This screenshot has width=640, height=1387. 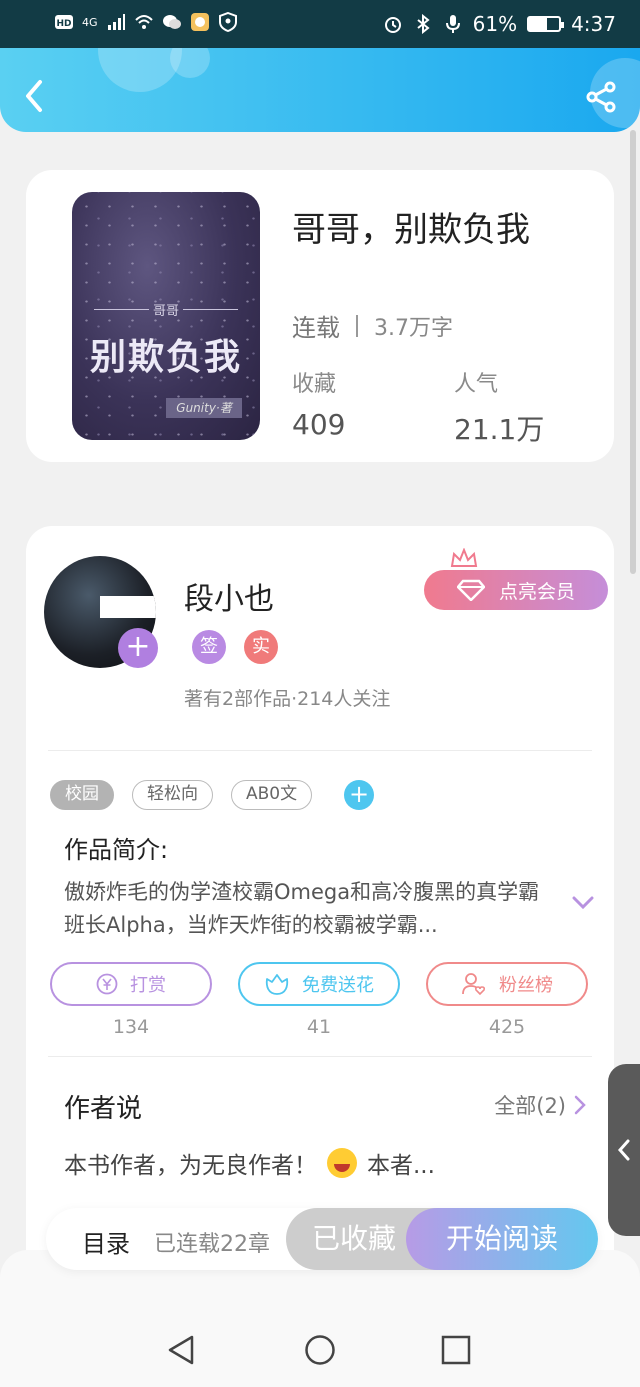 I want to click on scrollbar, so click(x=633, y=352).